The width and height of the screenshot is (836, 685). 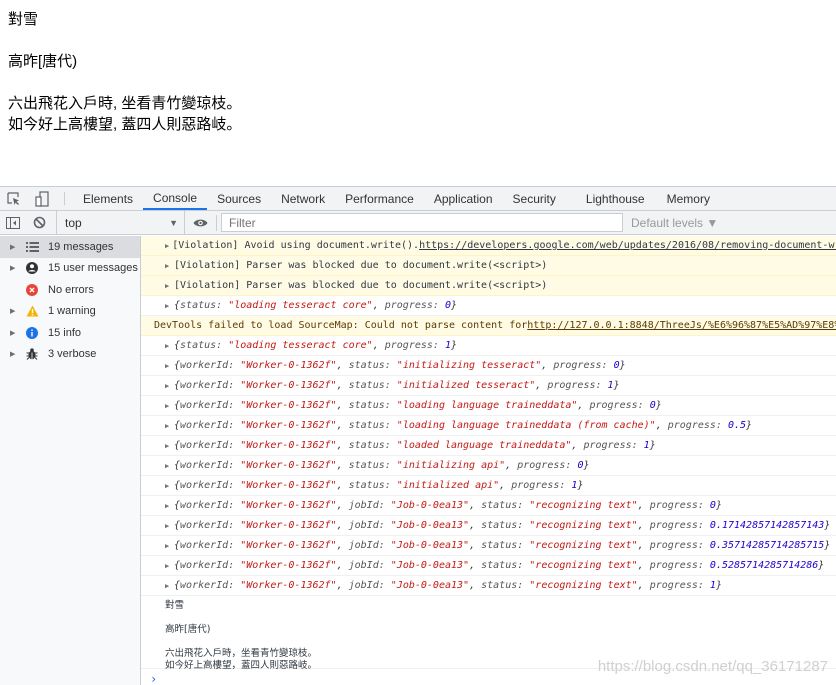 What do you see at coordinates (32, 354) in the screenshot?
I see `bug-icon` at bounding box center [32, 354].